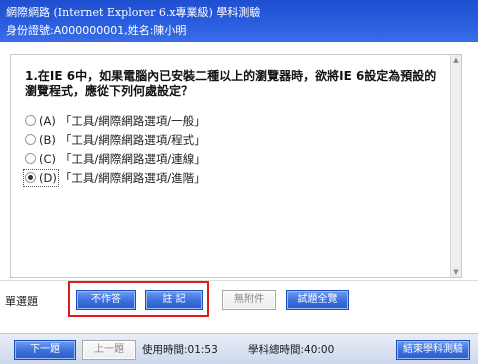  I want to click on total-time: 學科總時間:40:00, so click(291, 350).